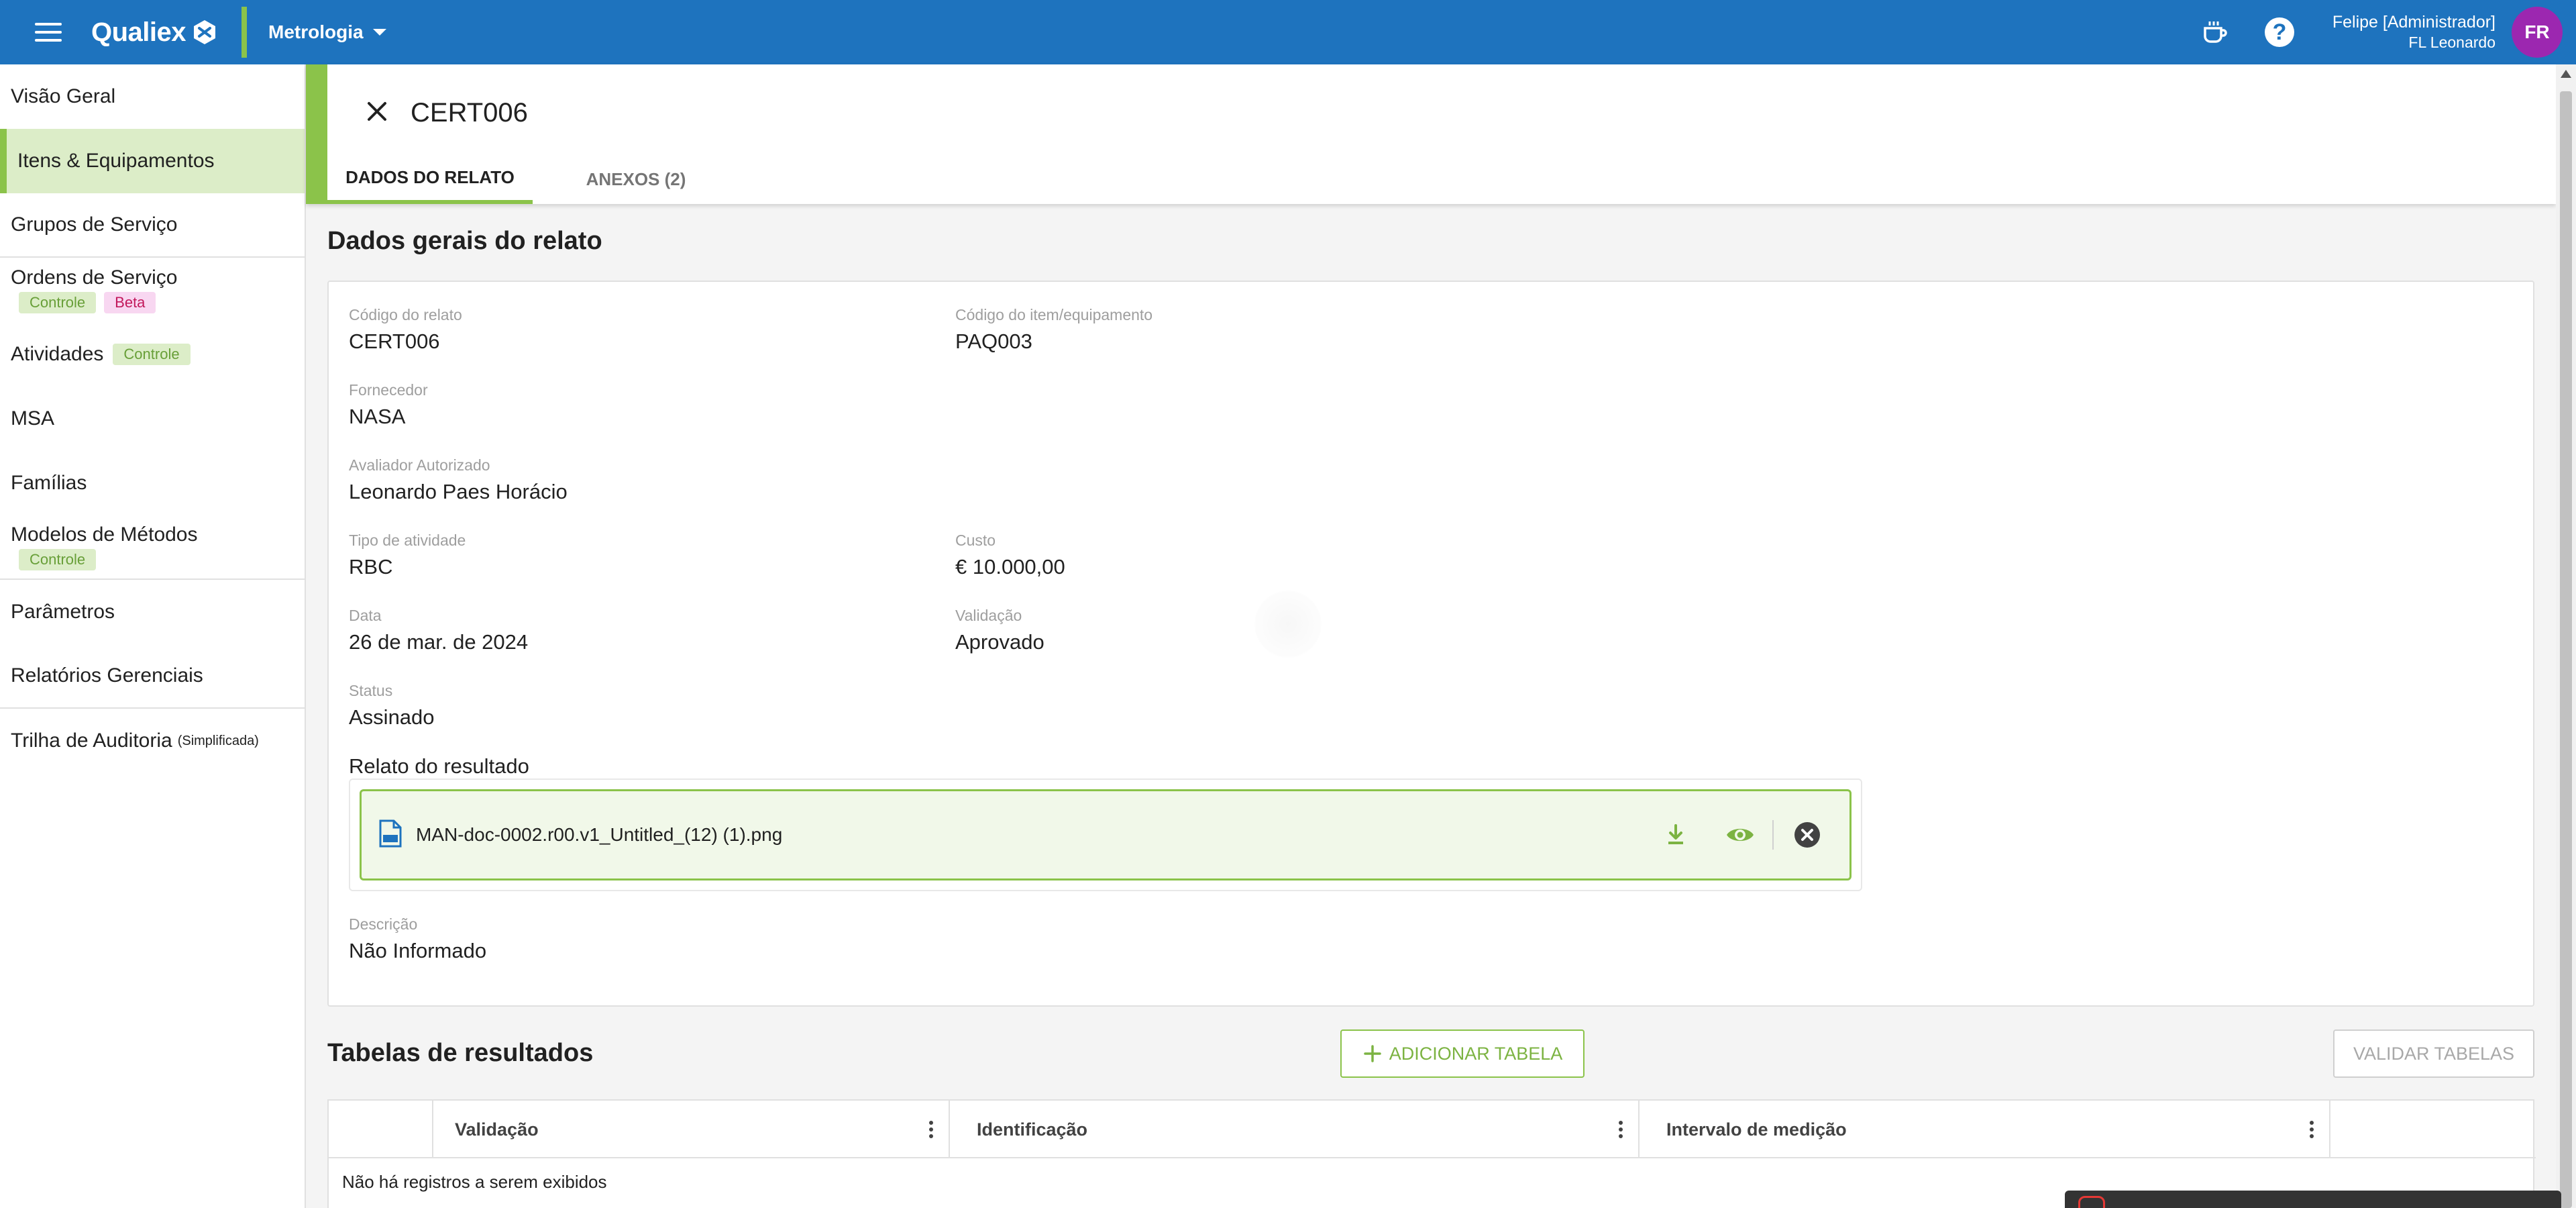 This screenshot has width=2576, height=1208. What do you see at coordinates (1295, 1129) in the screenshot?
I see `column-header-identificacao: Identificação` at bounding box center [1295, 1129].